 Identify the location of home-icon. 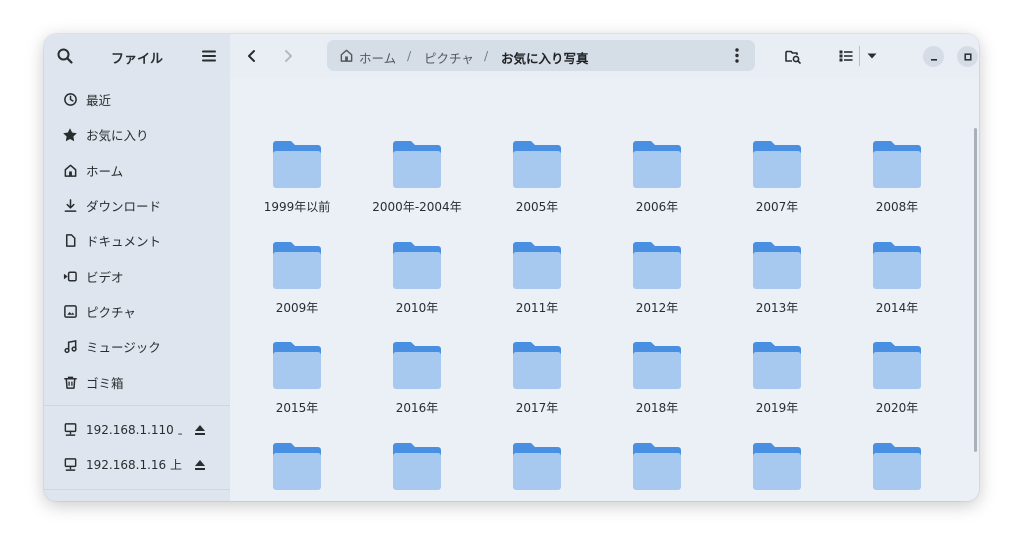
(346, 55).